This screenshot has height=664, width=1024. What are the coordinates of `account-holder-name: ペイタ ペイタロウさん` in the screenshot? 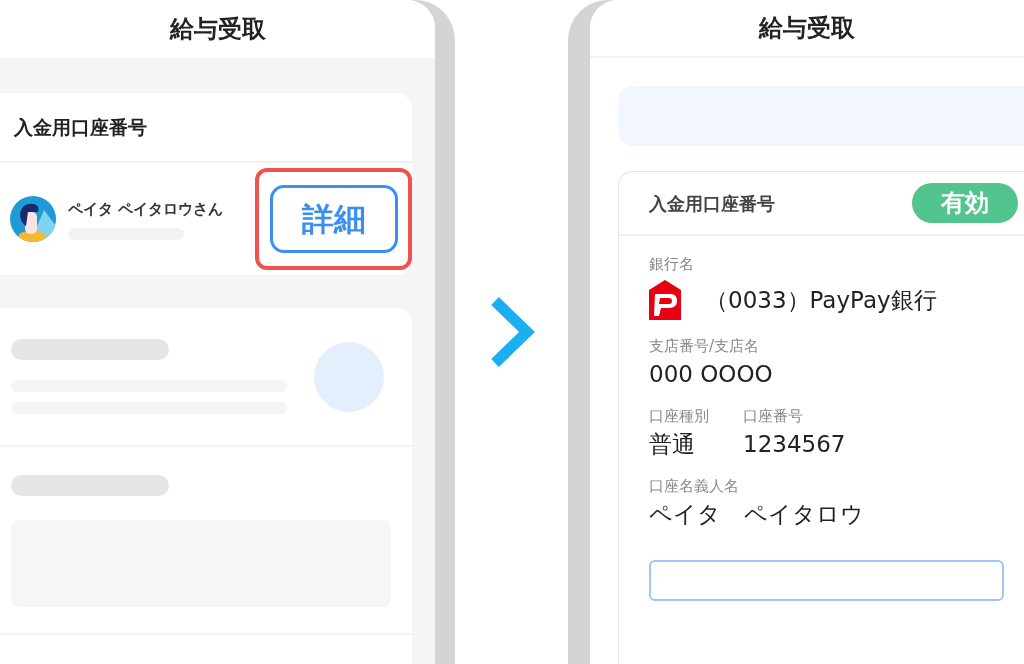 It's located at (146, 209).